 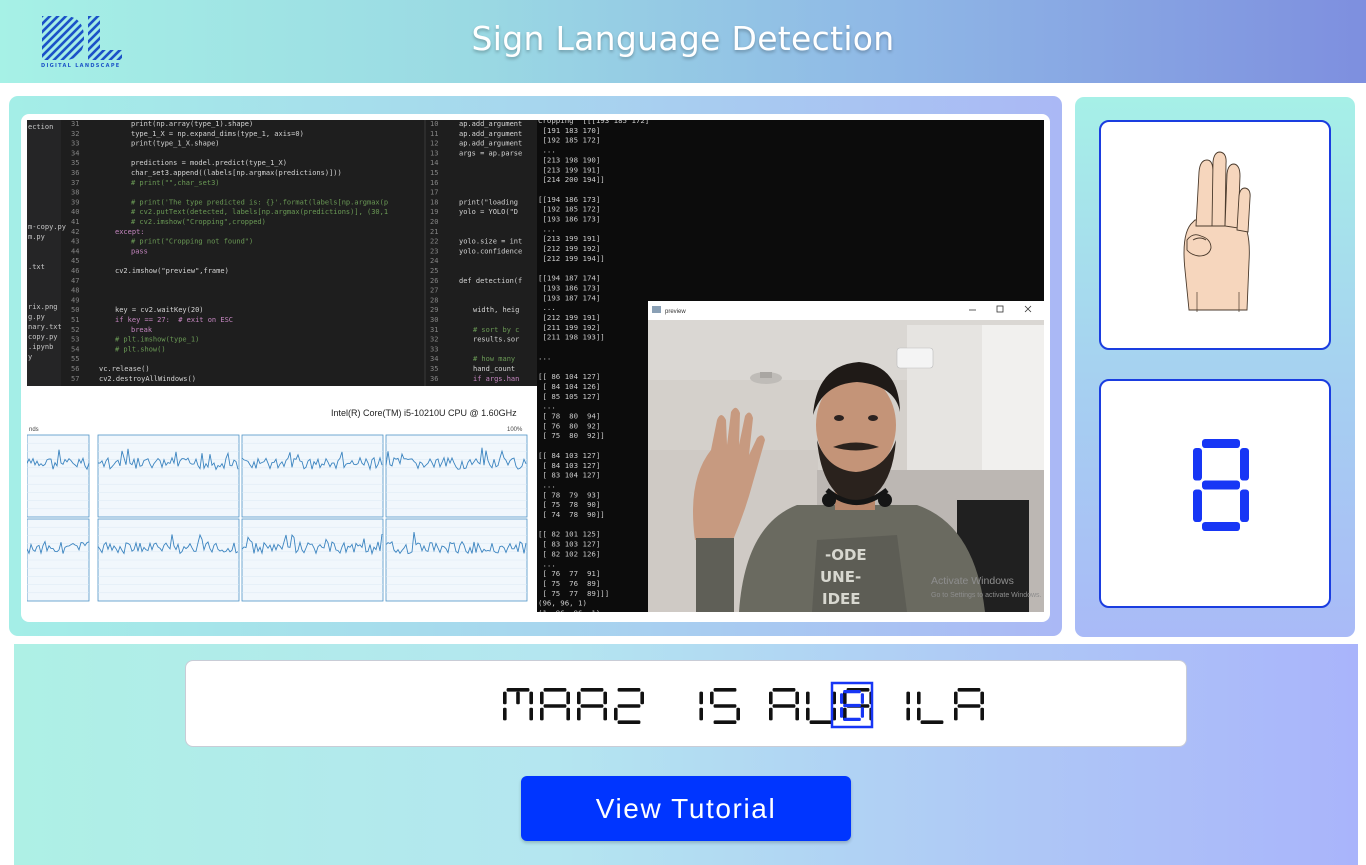 I want to click on code-line: print(type_1_X.shape), so click(x=175, y=144).